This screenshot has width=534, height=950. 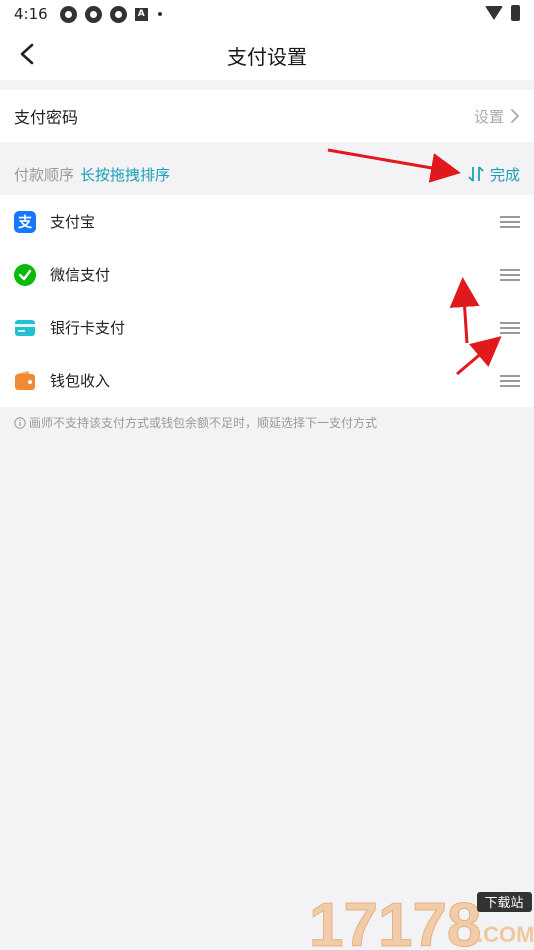 I want to click on payment-password-row: 支付密码 设置, so click(x=267, y=116).